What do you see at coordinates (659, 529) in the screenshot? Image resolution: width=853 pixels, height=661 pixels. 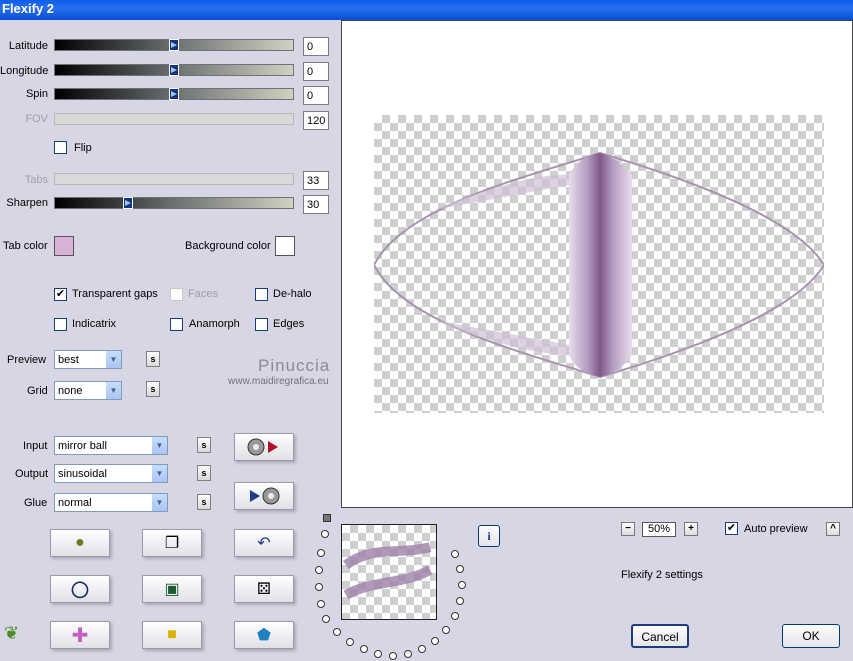 I see `zoom-value: 50%` at bounding box center [659, 529].